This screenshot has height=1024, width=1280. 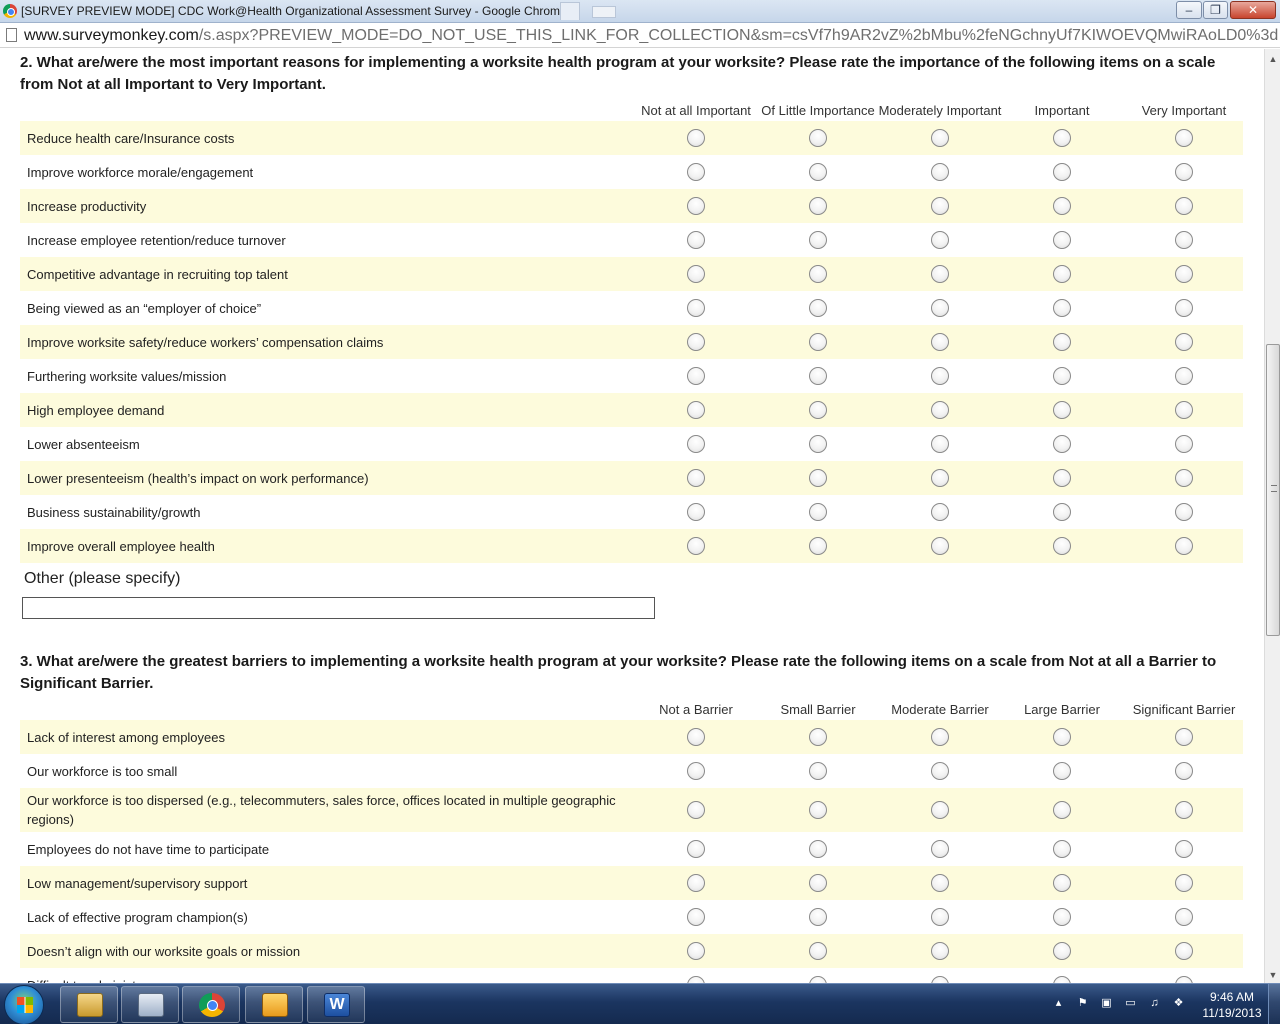 I want to click on network-icon: ▭, so click(x=1130, y=1003).